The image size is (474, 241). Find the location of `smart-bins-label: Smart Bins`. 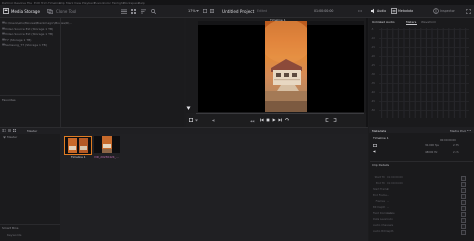

smart-bins-label: Smart Bins is located at coordinates (10, 228).